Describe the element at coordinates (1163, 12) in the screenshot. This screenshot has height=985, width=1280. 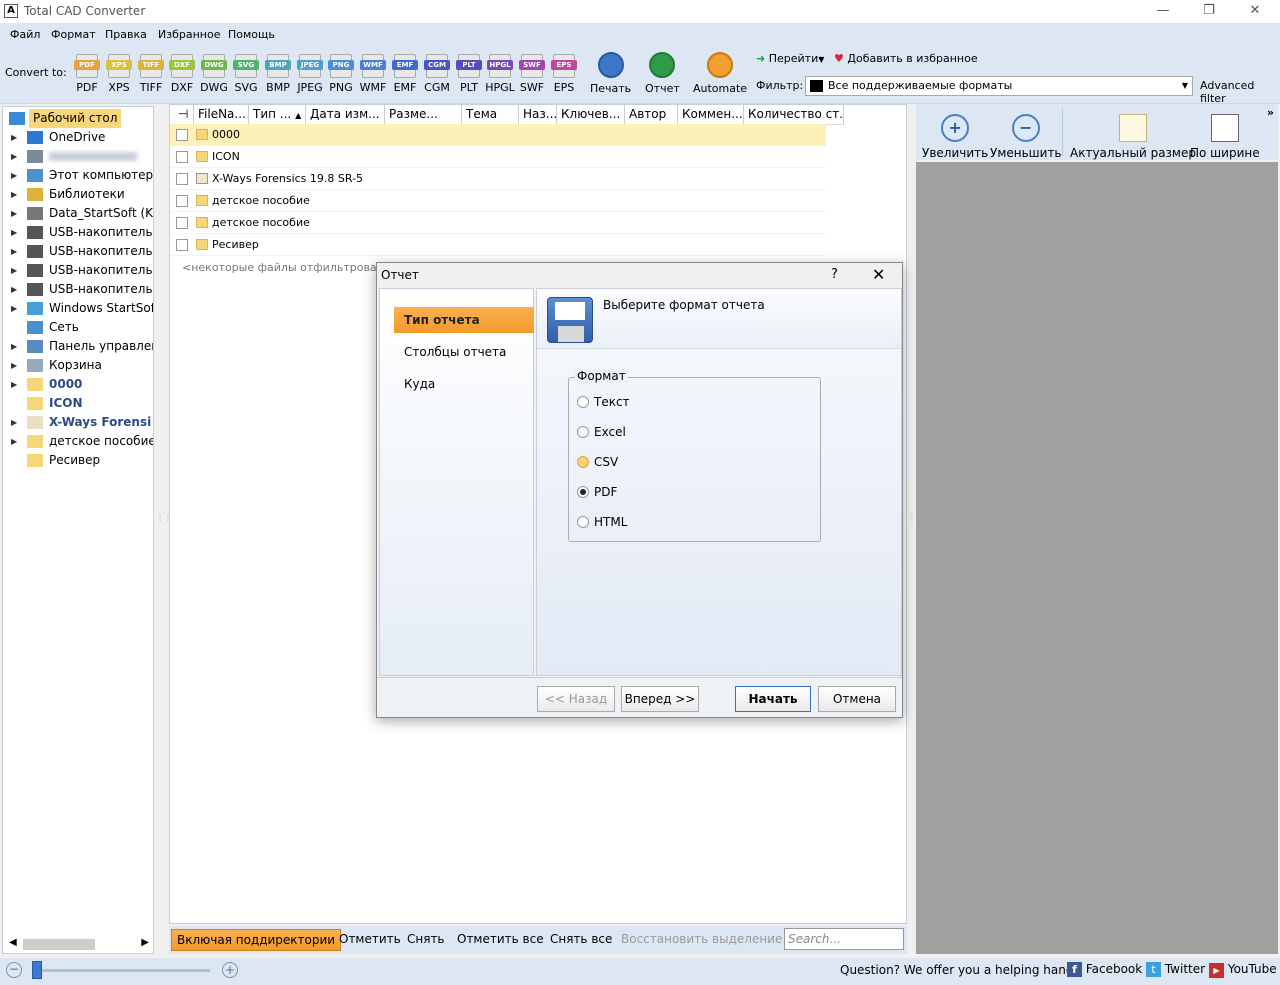
I see `minimize-button: —` at that location.